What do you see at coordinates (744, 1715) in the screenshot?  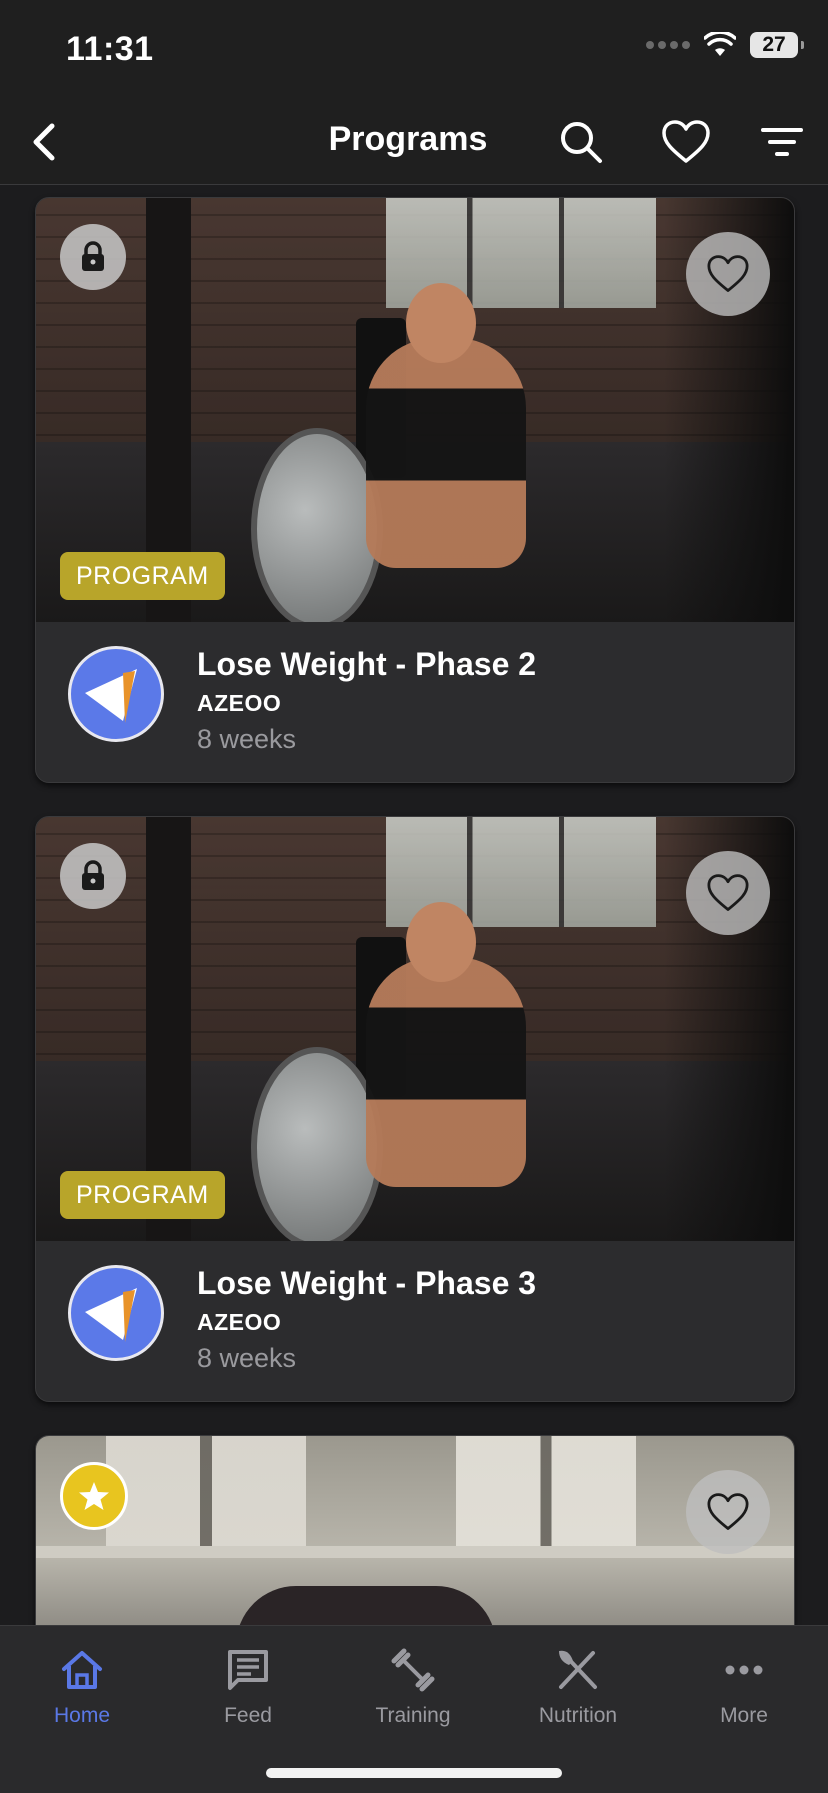 I see `tab-label: More` at bounding box center [744, 1715].